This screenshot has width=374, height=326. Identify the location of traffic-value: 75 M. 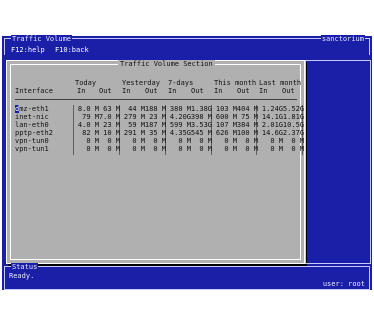
(249, 117).